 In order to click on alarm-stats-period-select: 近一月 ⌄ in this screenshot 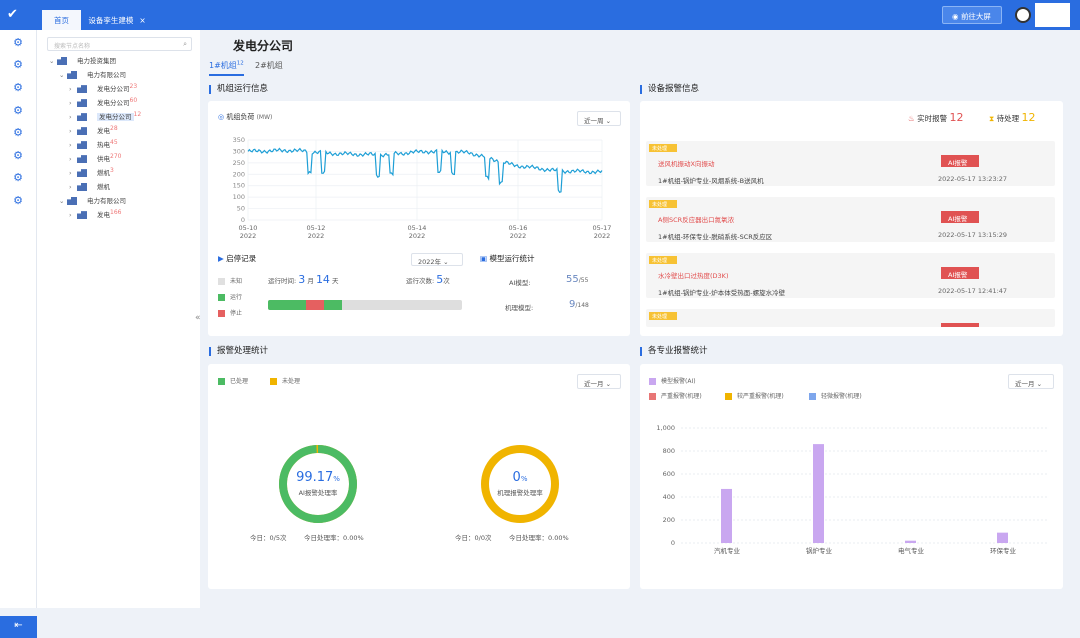, I will do `click(599, 381)`.